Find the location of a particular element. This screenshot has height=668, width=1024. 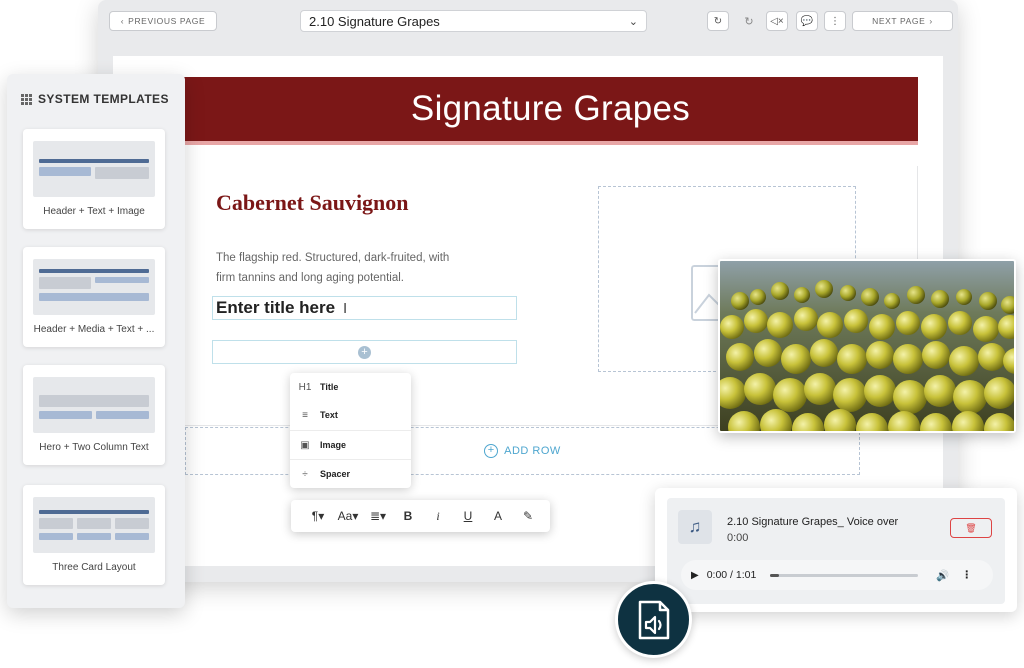

page-select-value: 2.10 Signature Grapes is located at coordinates (374, 21).